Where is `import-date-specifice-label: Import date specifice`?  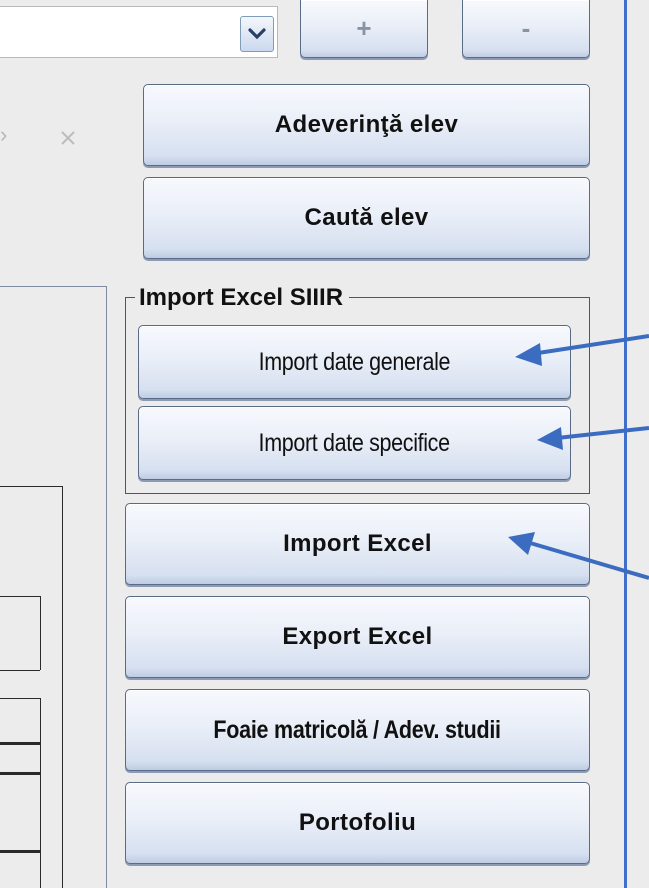
import-date-specifice-label: Import date specifice is located at coordinates (354, 442).